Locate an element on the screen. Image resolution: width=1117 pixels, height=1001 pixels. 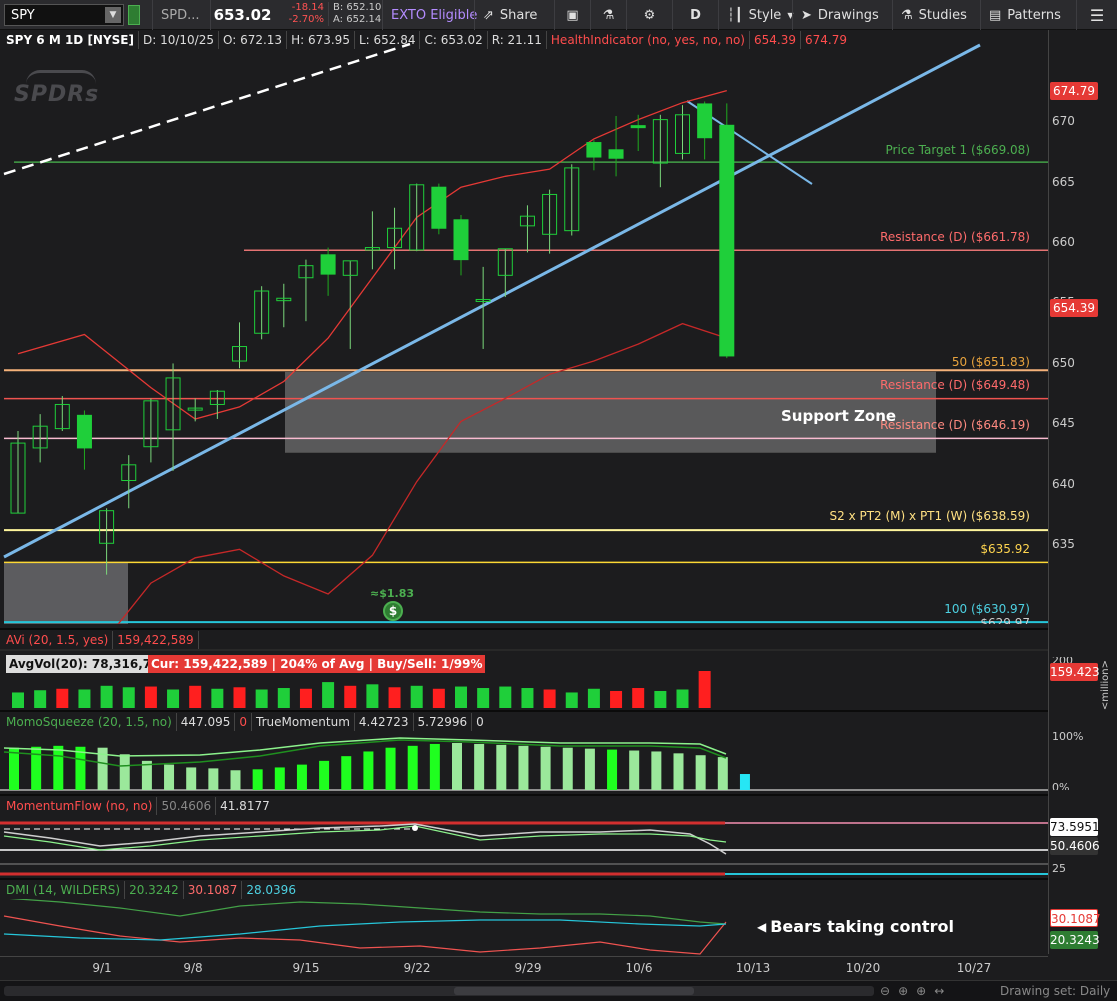
share-button: ⇗ Share is located at coordinates (509, 15).